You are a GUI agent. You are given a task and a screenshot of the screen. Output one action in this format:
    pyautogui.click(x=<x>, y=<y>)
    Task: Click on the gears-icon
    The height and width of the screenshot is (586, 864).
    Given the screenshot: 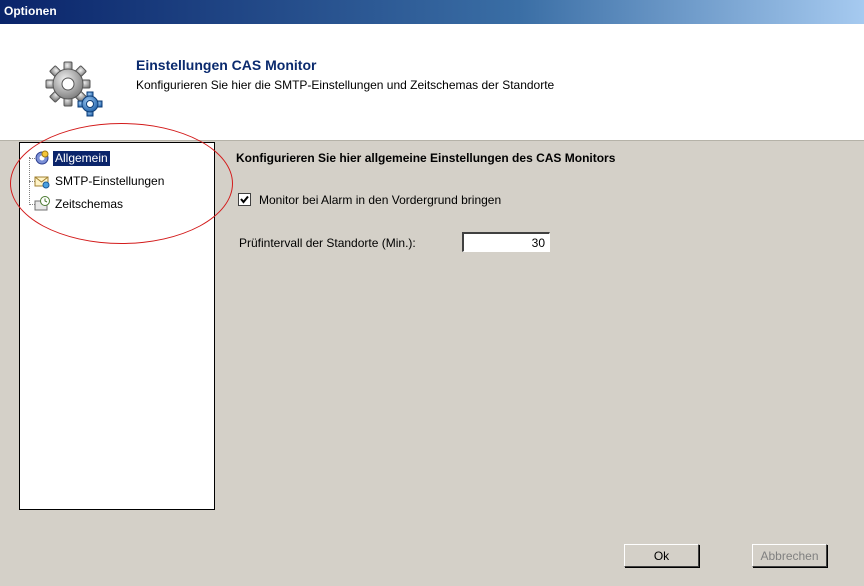 What is the action you would take?
    pyautogui.click(x=74, y=89)
    